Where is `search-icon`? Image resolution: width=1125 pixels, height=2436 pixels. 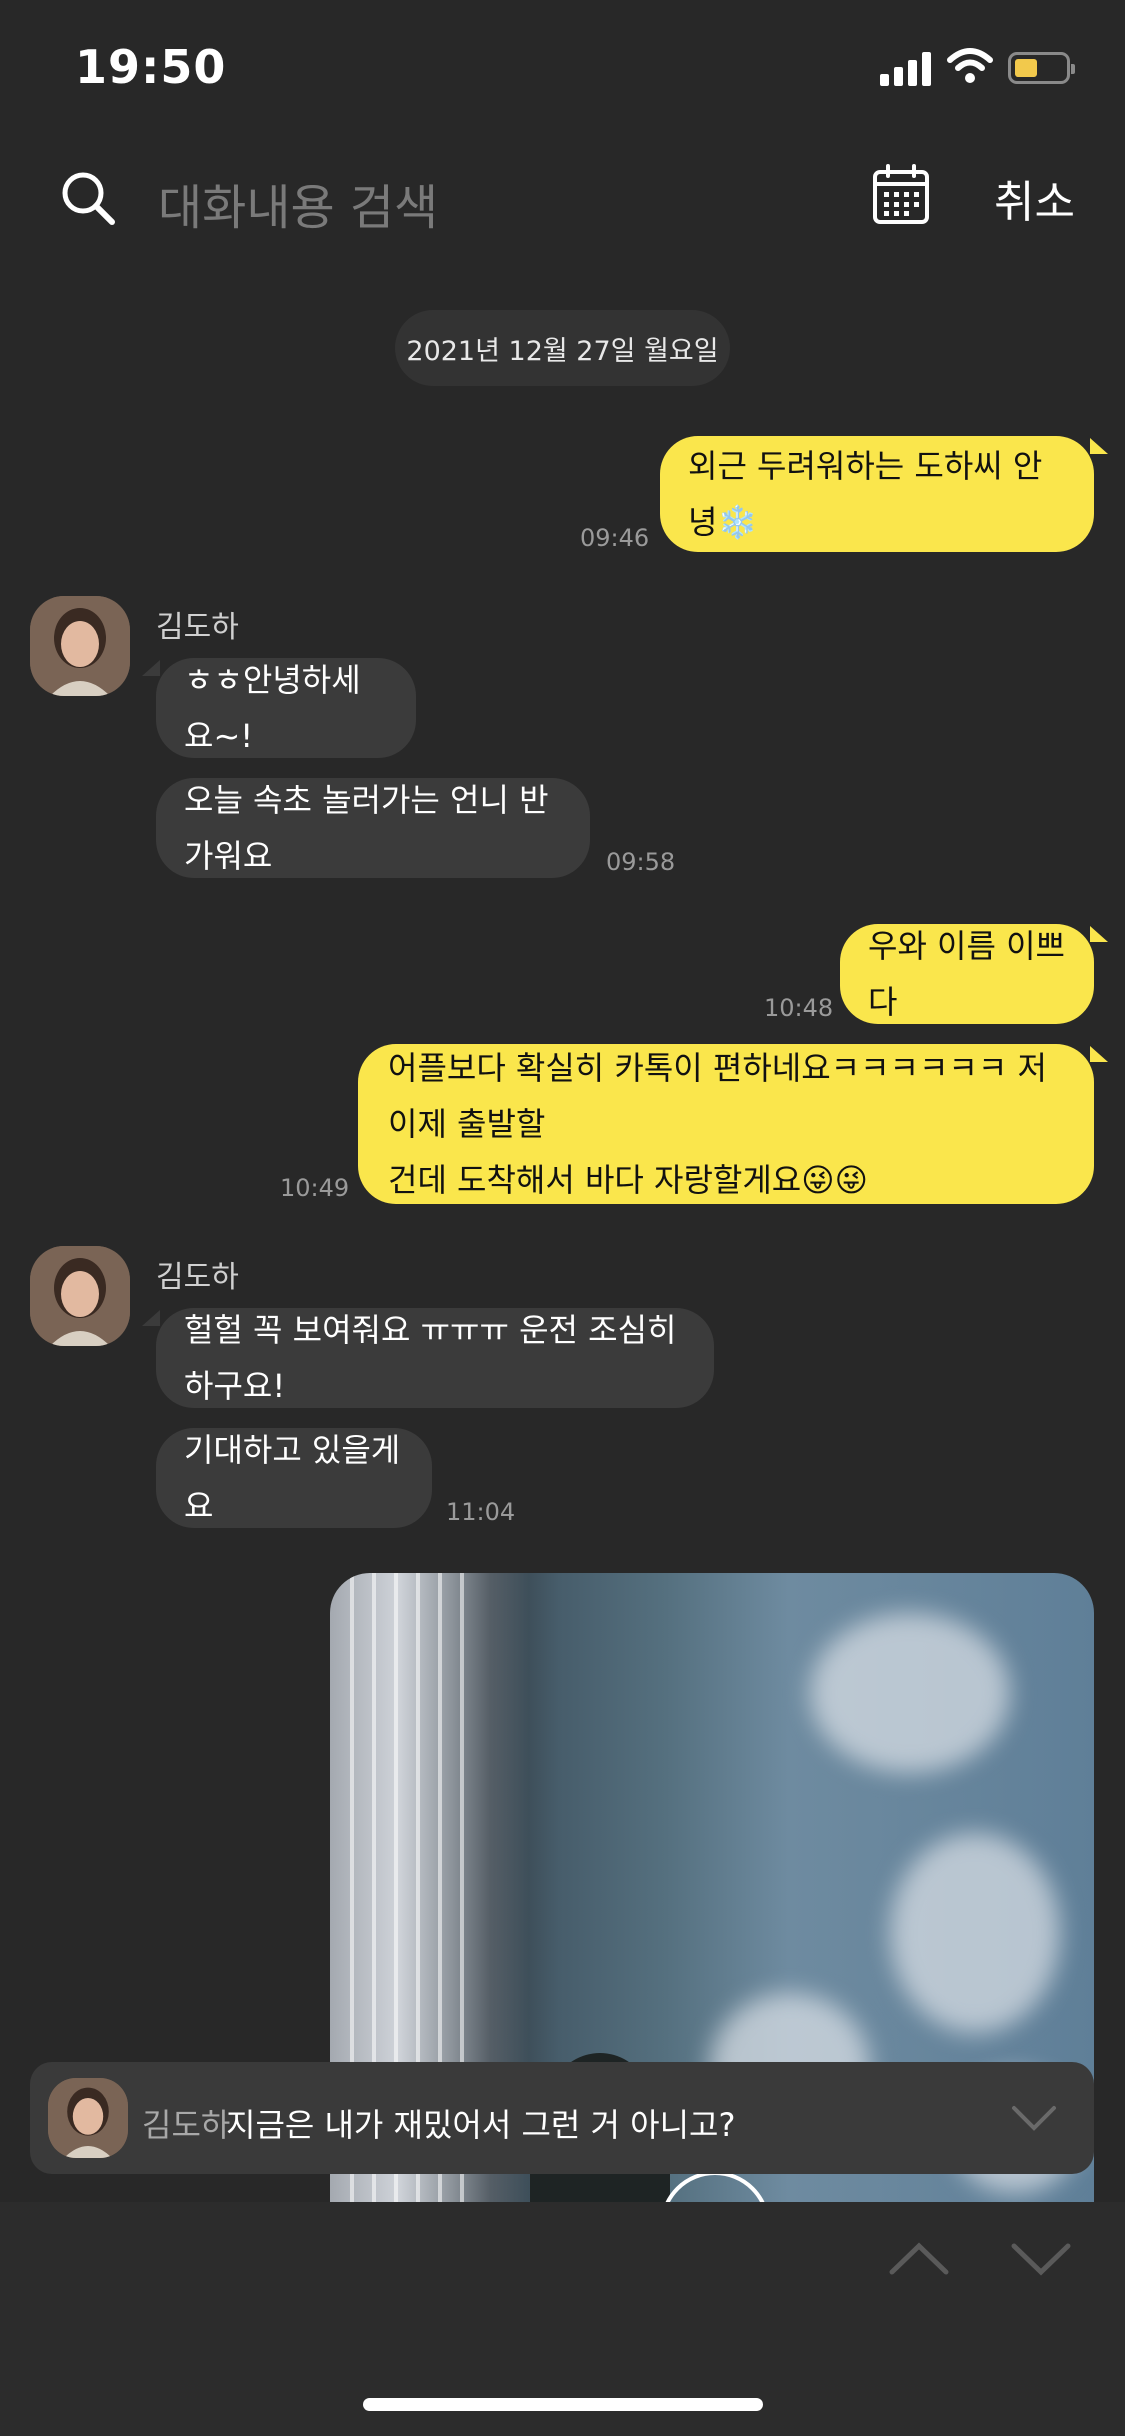 search-icon is located at coordinates (88, 198).